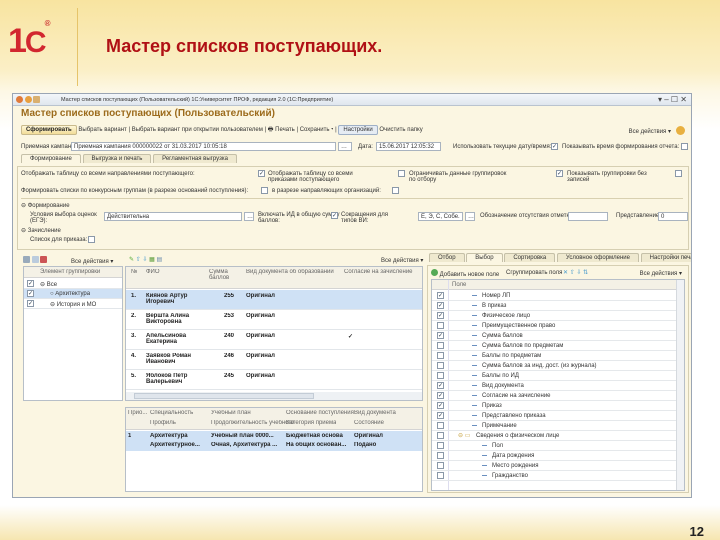 This screenshot has height=540, width=720. I want to click on field-row: ✓ В приказ, so click(555, 306).